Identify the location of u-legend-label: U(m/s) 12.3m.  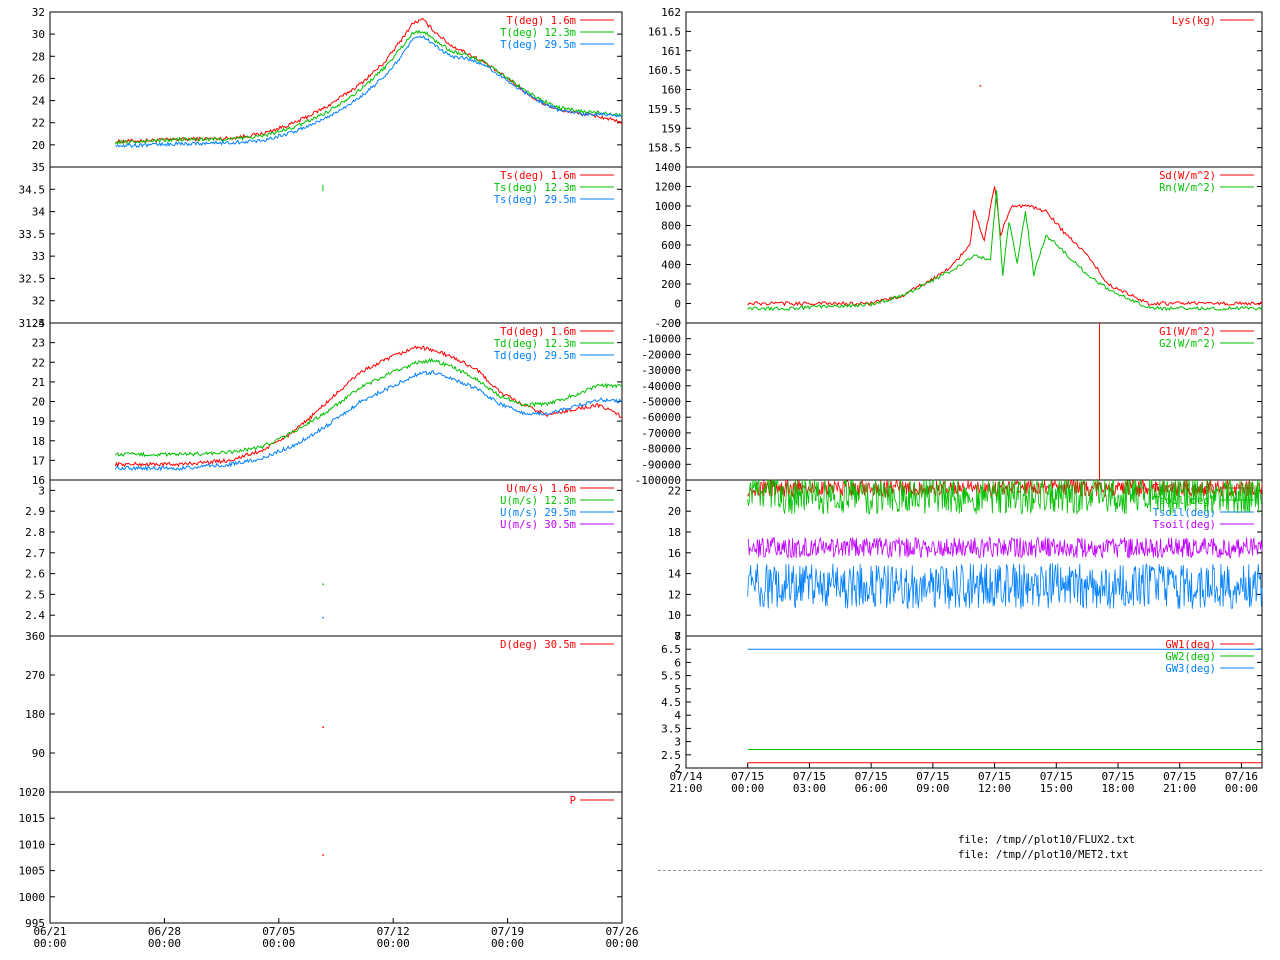
(538, 501).